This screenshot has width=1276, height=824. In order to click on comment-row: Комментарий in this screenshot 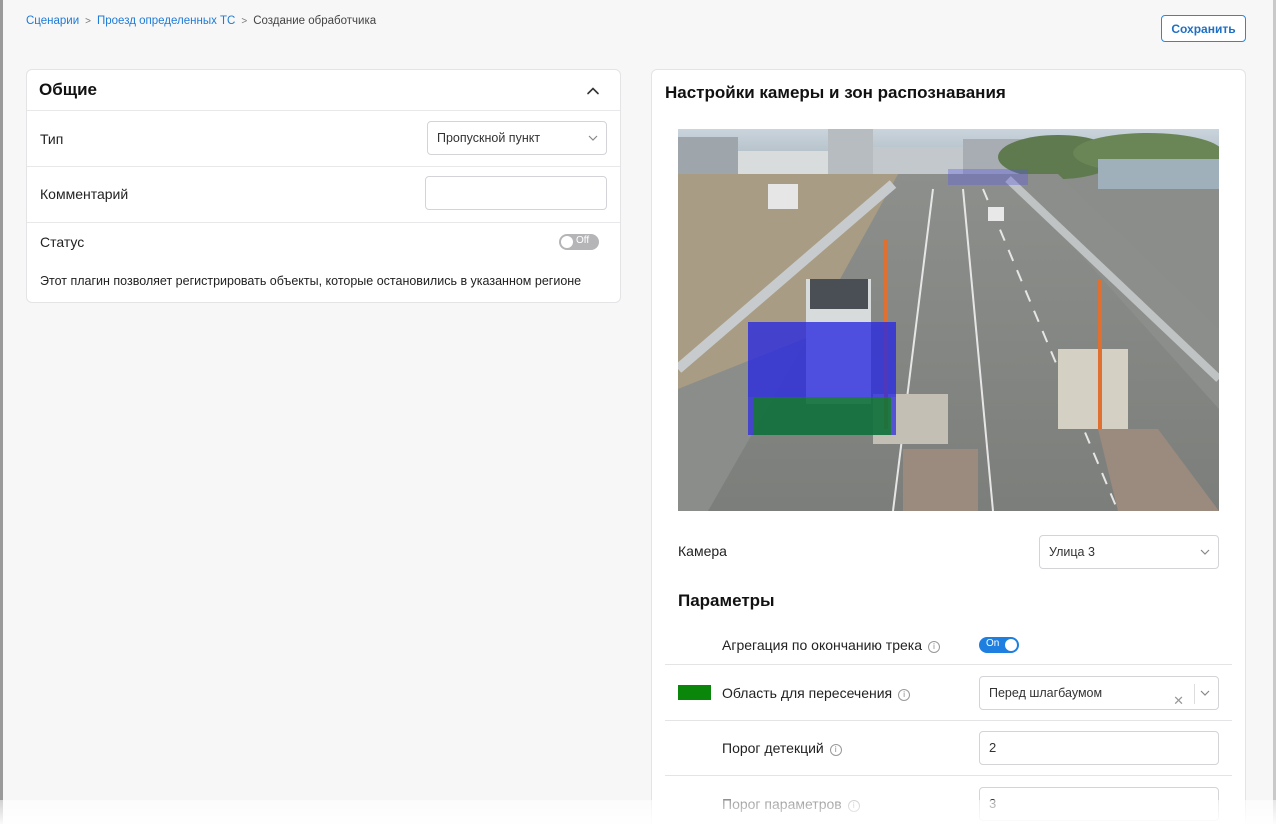, I will do `click(323, 195)`.